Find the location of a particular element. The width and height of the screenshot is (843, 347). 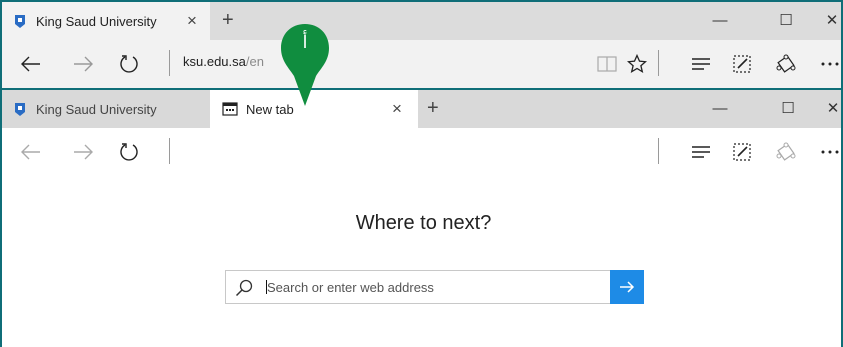

callout-marker: أ is located at coordinates (305, 66).